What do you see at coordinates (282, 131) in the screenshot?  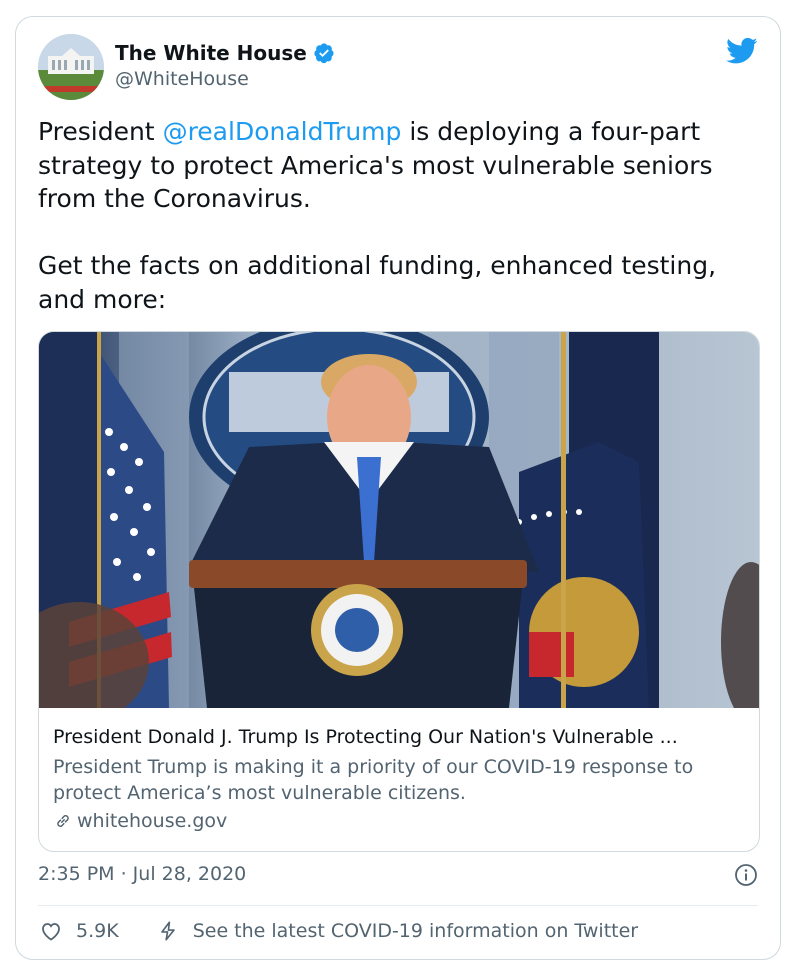 I see `mention-link: @realDonaldTrump` at bounding box center [282, 131].